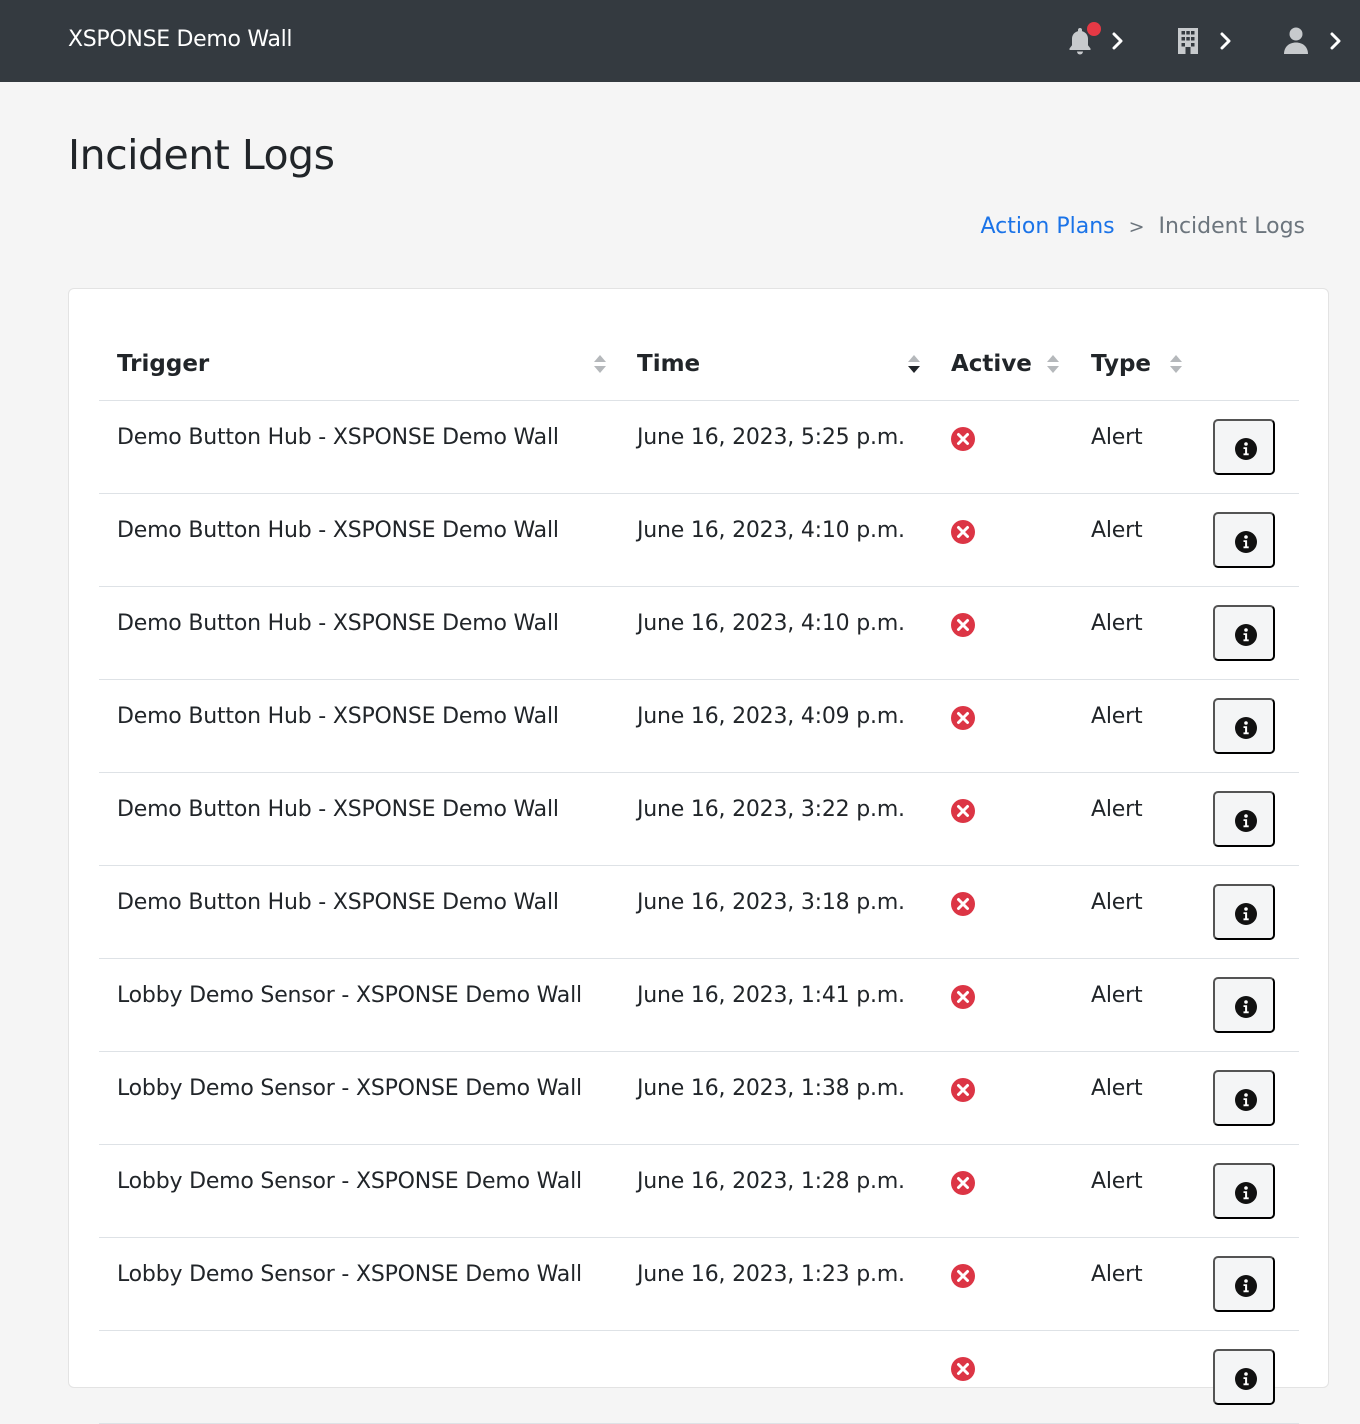 This screenshot has height=1424, width=1360. Describe the element at coordinates (771, 1274) in the screenshot. I see `time-cell: June 16, 2023, 1:23 p.m.` at that location.